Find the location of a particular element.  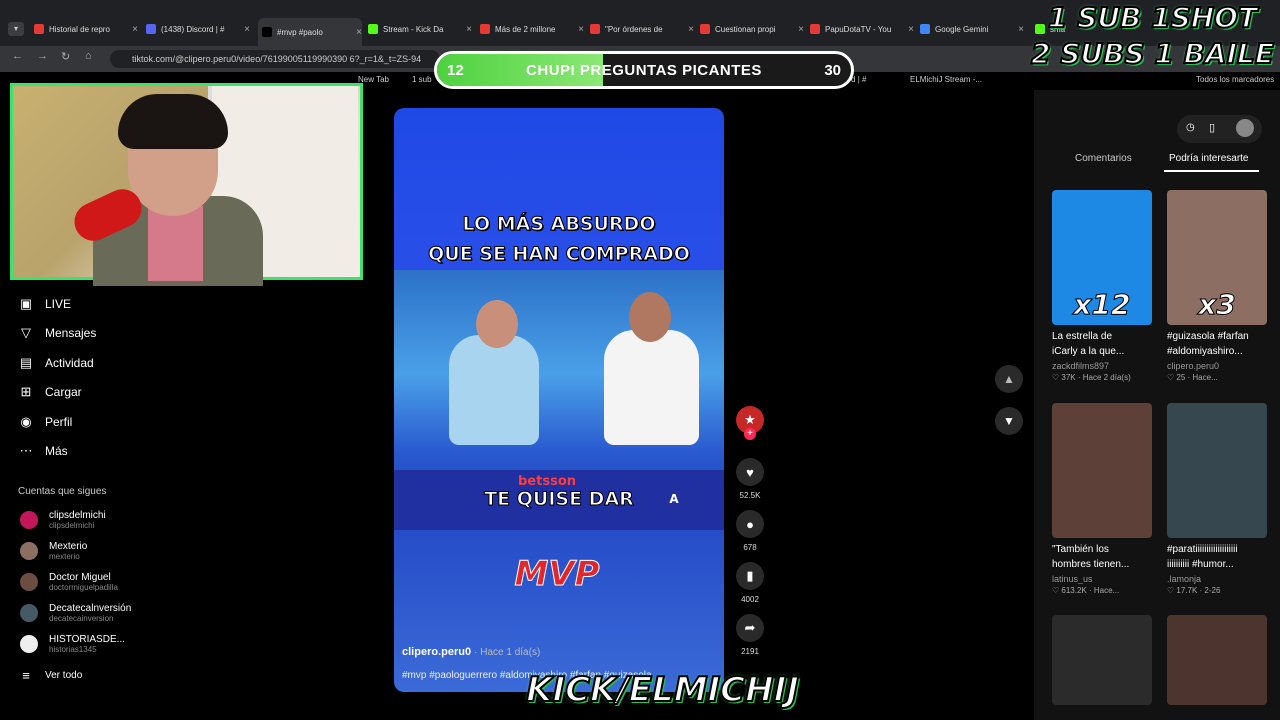

nav-item-label: Perfil is located at coordinates (59, 421).